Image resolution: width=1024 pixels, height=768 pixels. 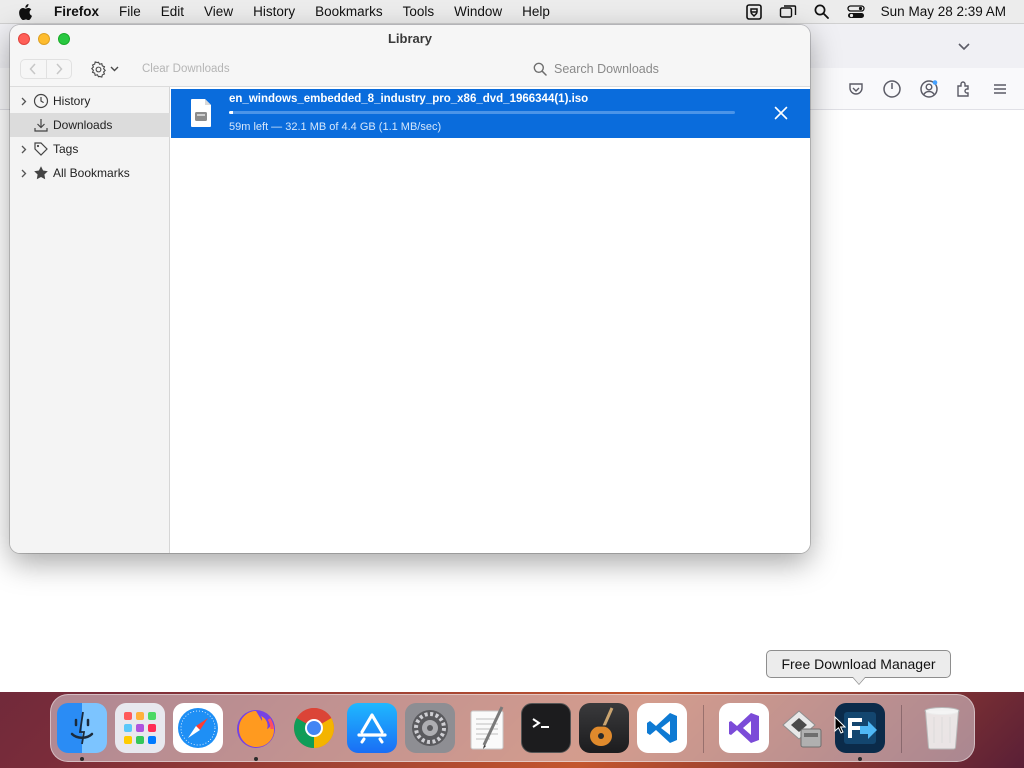 What do you see at coordinates (430, 728) in the screenshot?
I see `dock-system-preferences-icon` at bounding box center [430, 728].